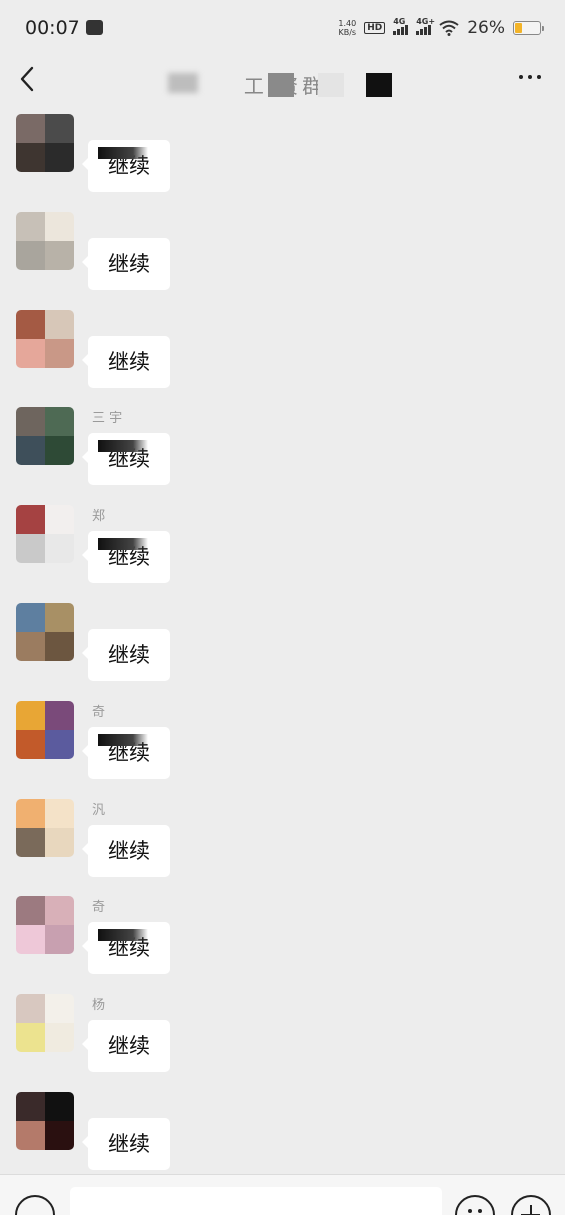  What do you see at coordinates (426, 21) in the screenshot?
I see `signal-sim2-label: 4G+` at bounding box center [426, 21].